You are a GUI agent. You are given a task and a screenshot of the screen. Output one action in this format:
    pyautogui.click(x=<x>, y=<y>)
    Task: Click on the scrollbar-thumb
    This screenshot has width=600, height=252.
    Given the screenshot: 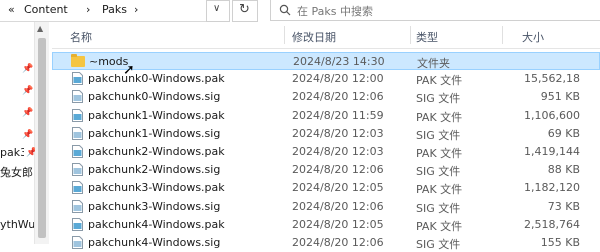 What is the action you would take?
    pyautogui.click(x=42, y=138)
    